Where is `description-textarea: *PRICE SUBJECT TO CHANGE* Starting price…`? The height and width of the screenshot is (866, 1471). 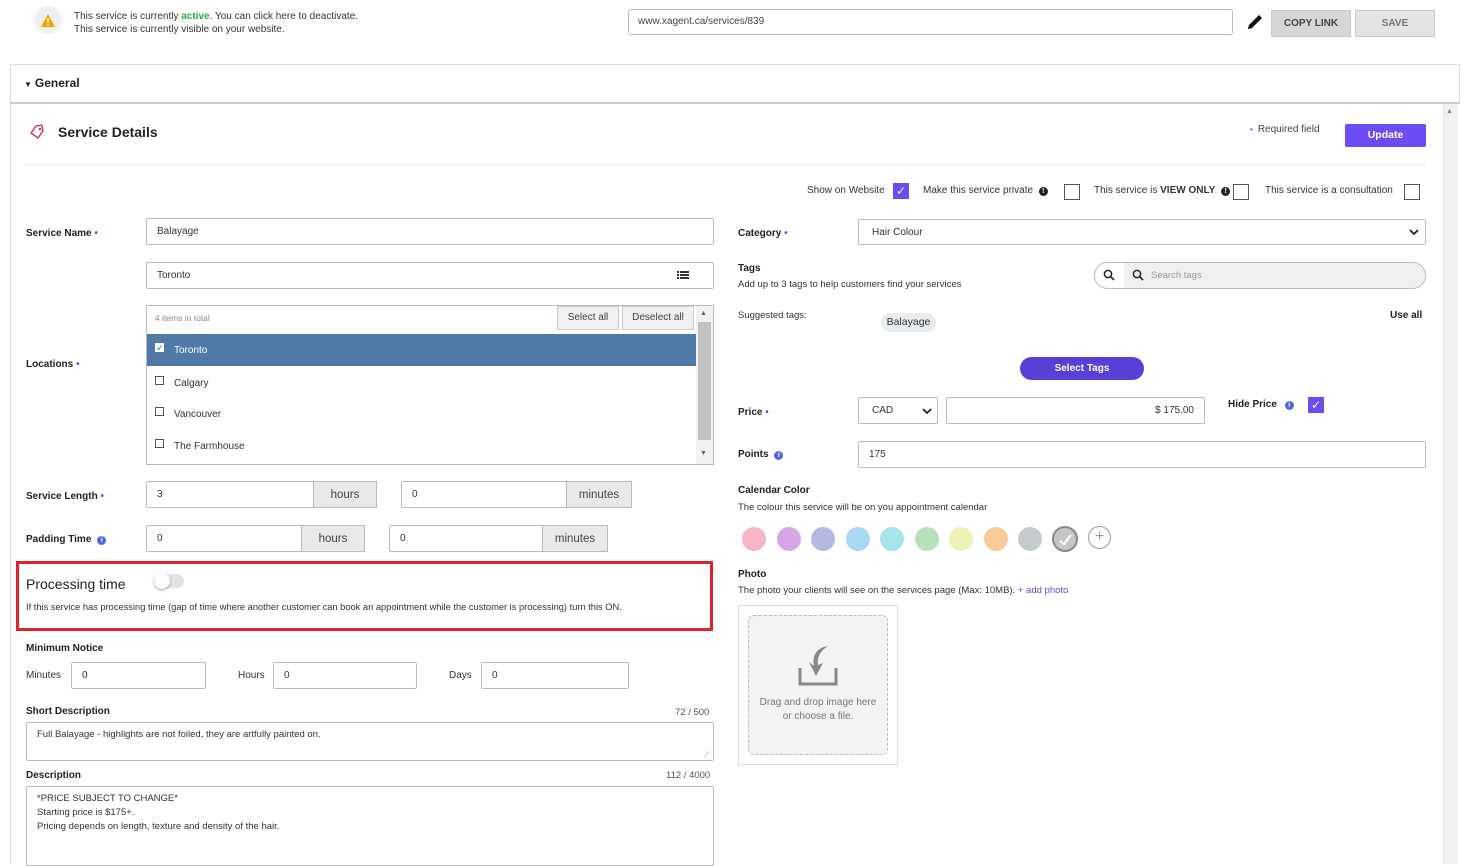
description-textarea: *PRICE SUBJECT TO CHANGE* Starting price… is located at coordinates (370, 826).